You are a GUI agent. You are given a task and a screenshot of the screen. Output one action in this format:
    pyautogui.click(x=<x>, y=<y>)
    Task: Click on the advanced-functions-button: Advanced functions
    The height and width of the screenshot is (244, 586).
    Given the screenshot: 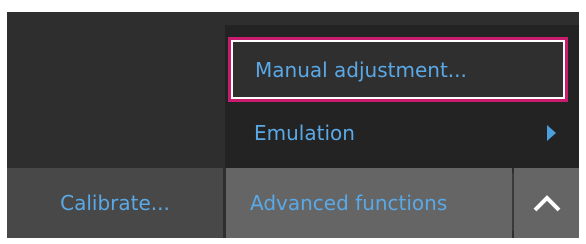 What is the action you would take?
    pyautogui.click(x=369, y=203)
    